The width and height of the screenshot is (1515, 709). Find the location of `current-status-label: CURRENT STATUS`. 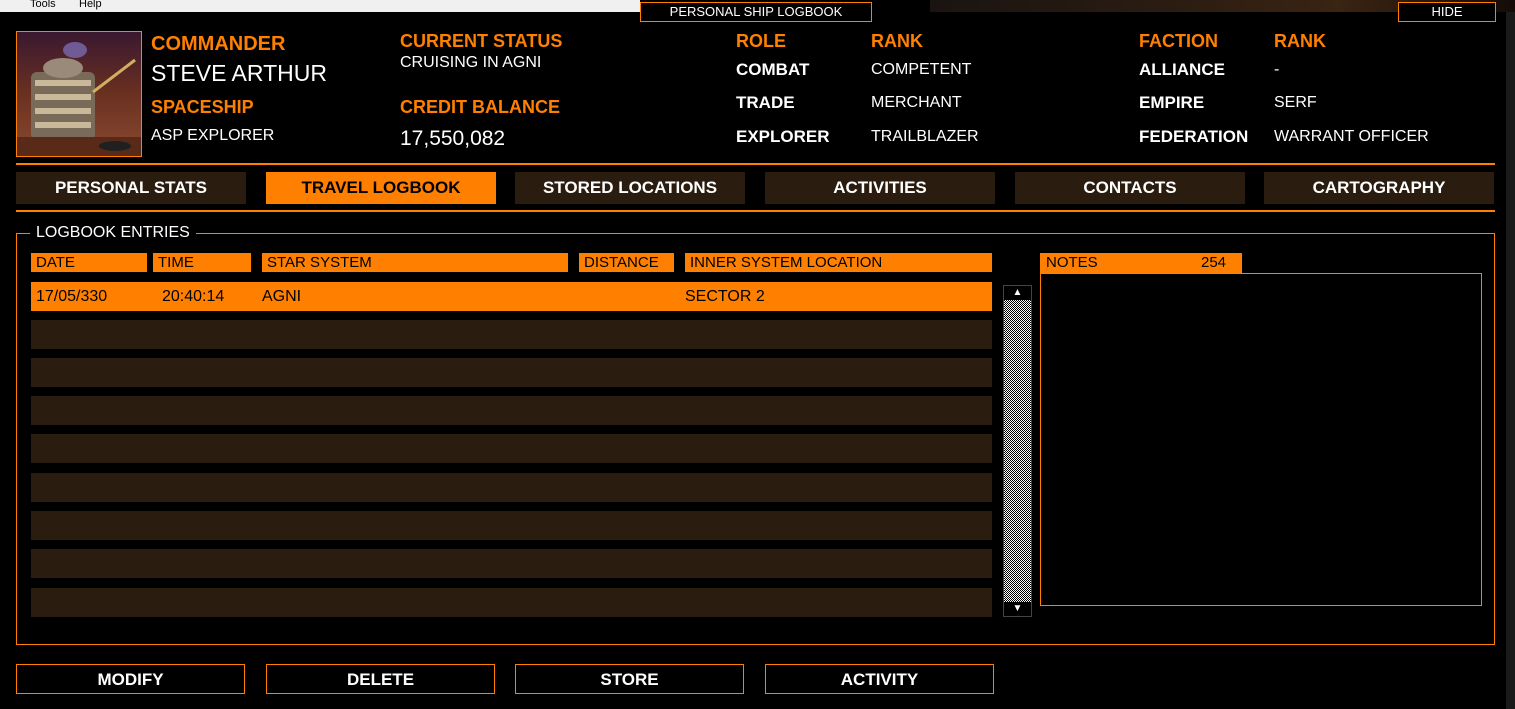

current-status-label: CURRENT STATUS is located at coordinates (481, 41).